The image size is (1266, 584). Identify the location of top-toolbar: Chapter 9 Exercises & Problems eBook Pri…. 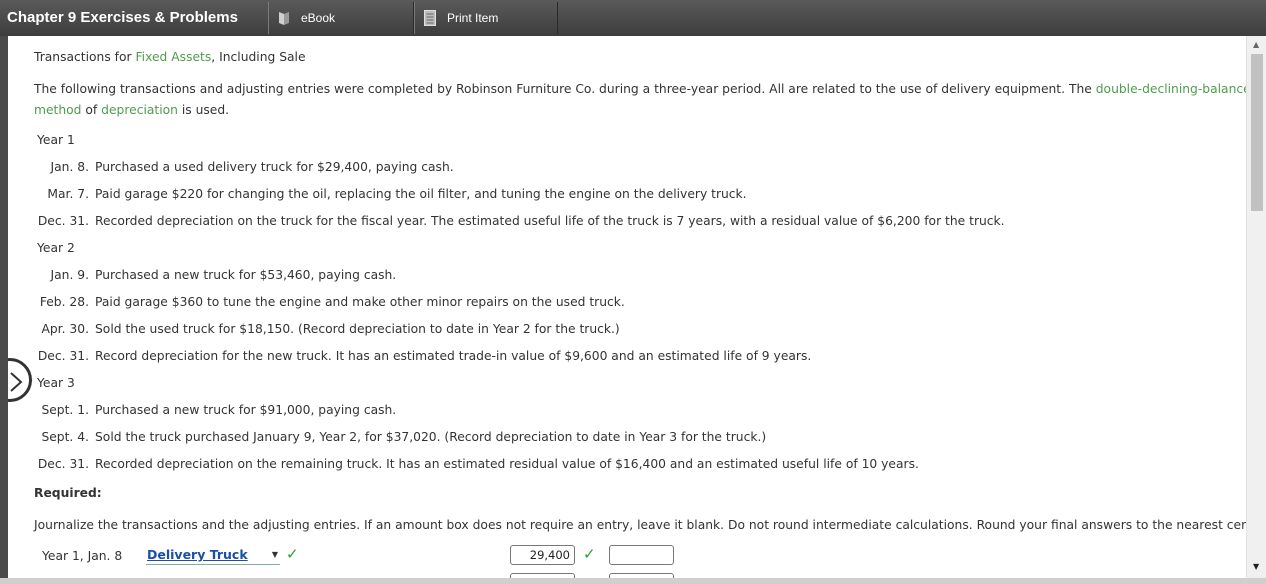
(633, 18).